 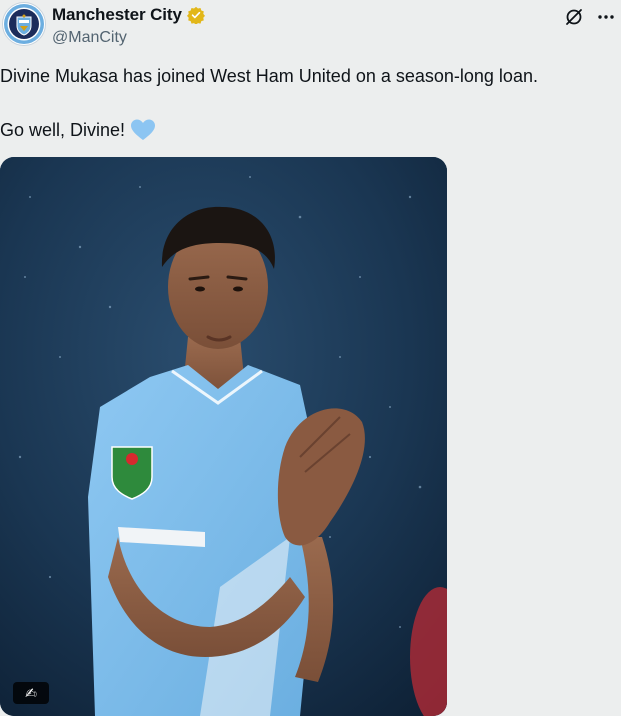 What do you see at coordinates (307, 130) in the screenshot?
I see `post-line-farewell: Go well, Divine!` at bounding box center [307, 130].